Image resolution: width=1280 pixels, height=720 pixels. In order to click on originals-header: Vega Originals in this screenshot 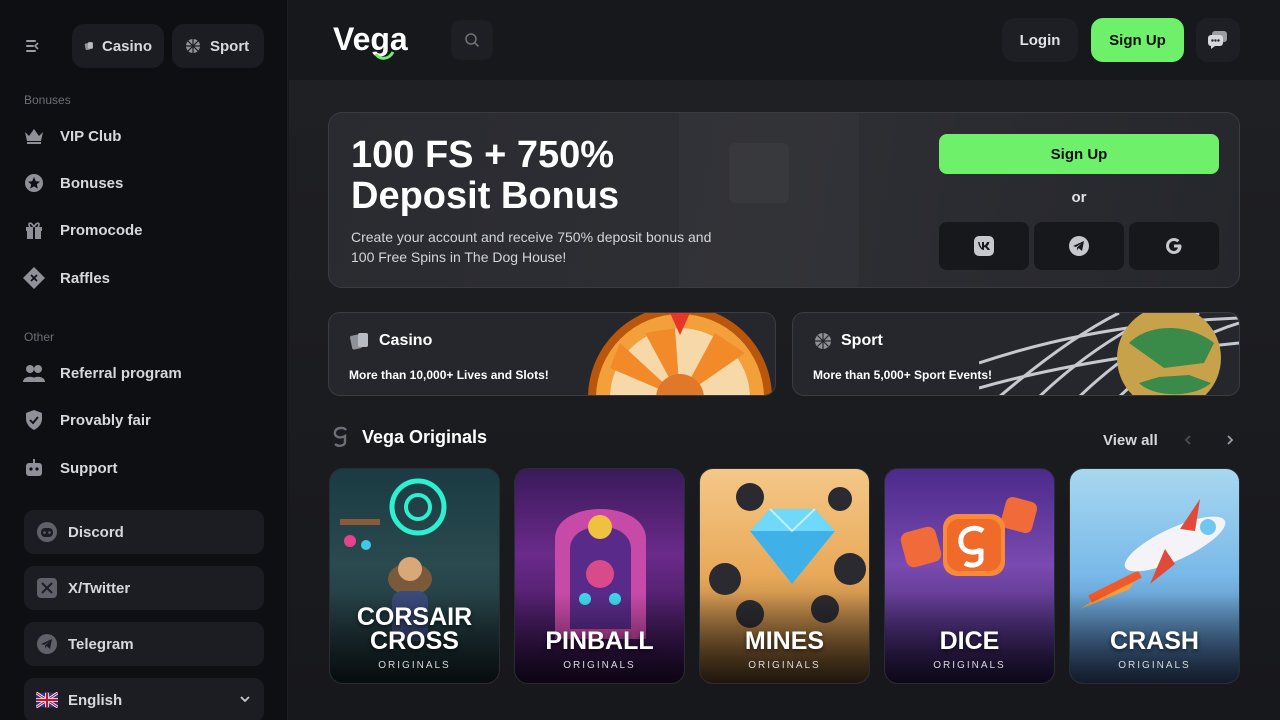, I will do `click(409, 437)`.